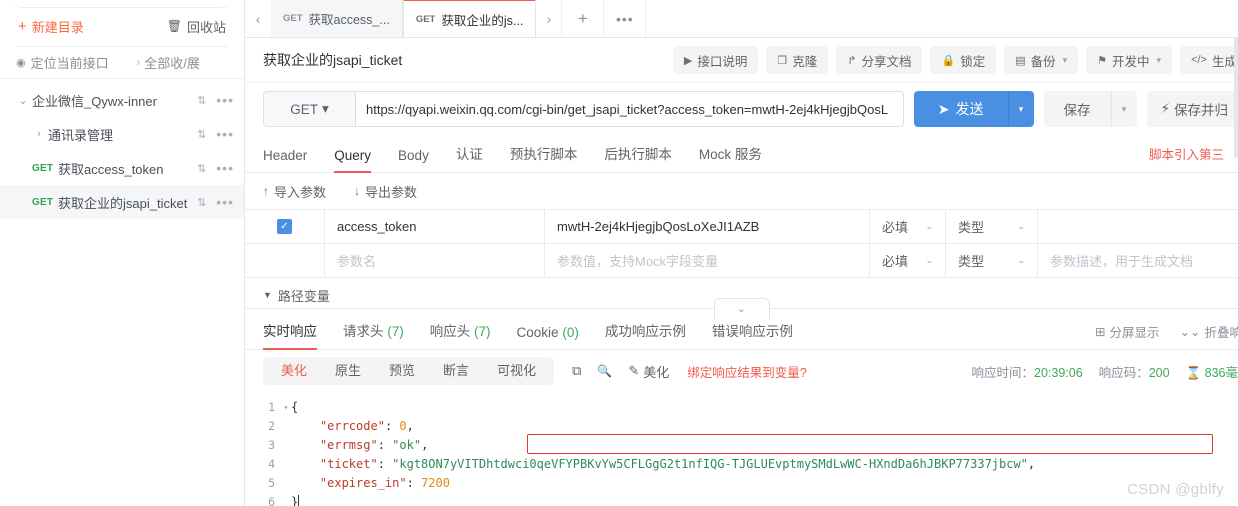 The height and width of the screenshot is (506, 1238). What do you see at coordinates (752, 334) in the screenshot?
I see `tab-error-example: 错误响应示例` at bounding box center [752, 334].